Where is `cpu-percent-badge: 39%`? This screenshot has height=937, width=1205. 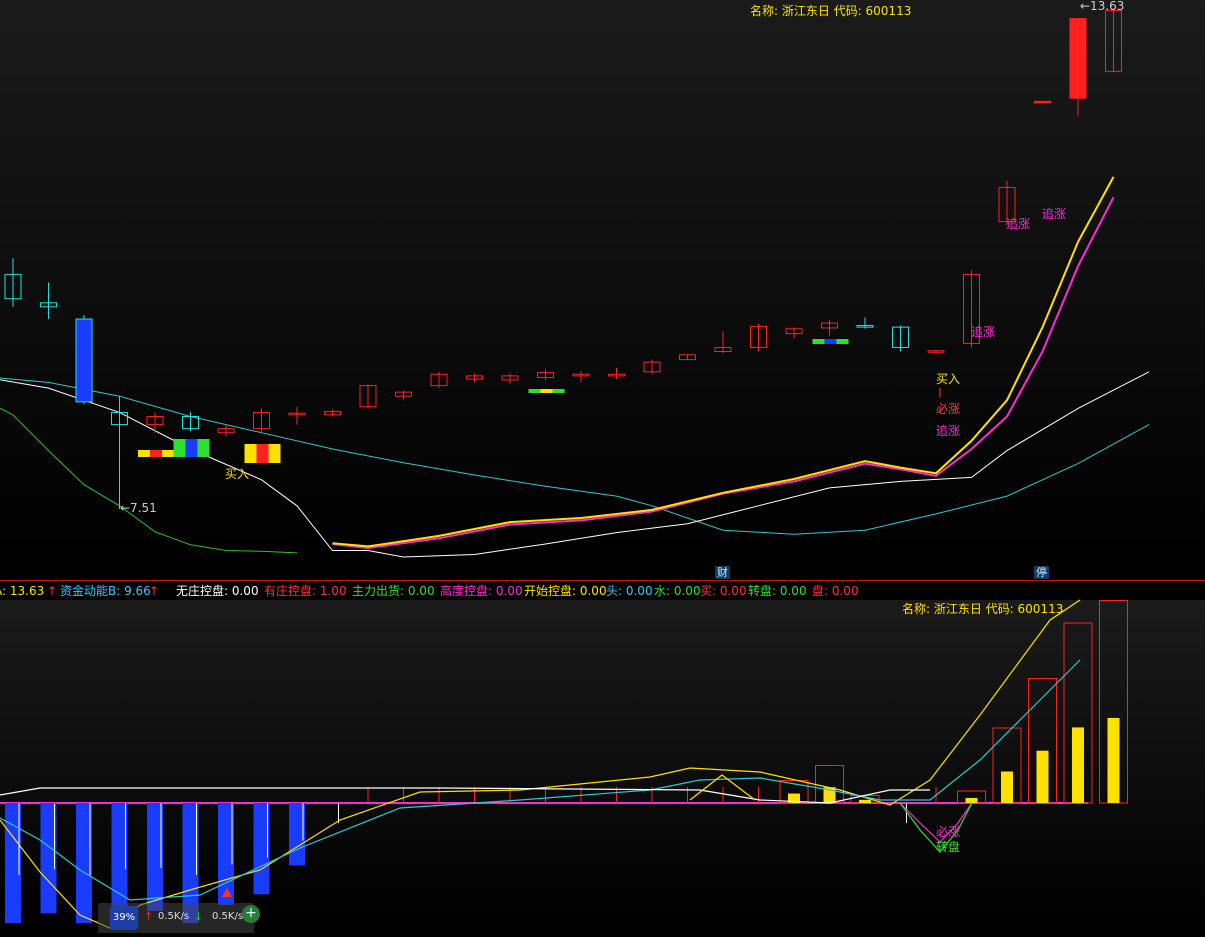
cpu-percent-badge: 39% is located at coordinates (124, 918).